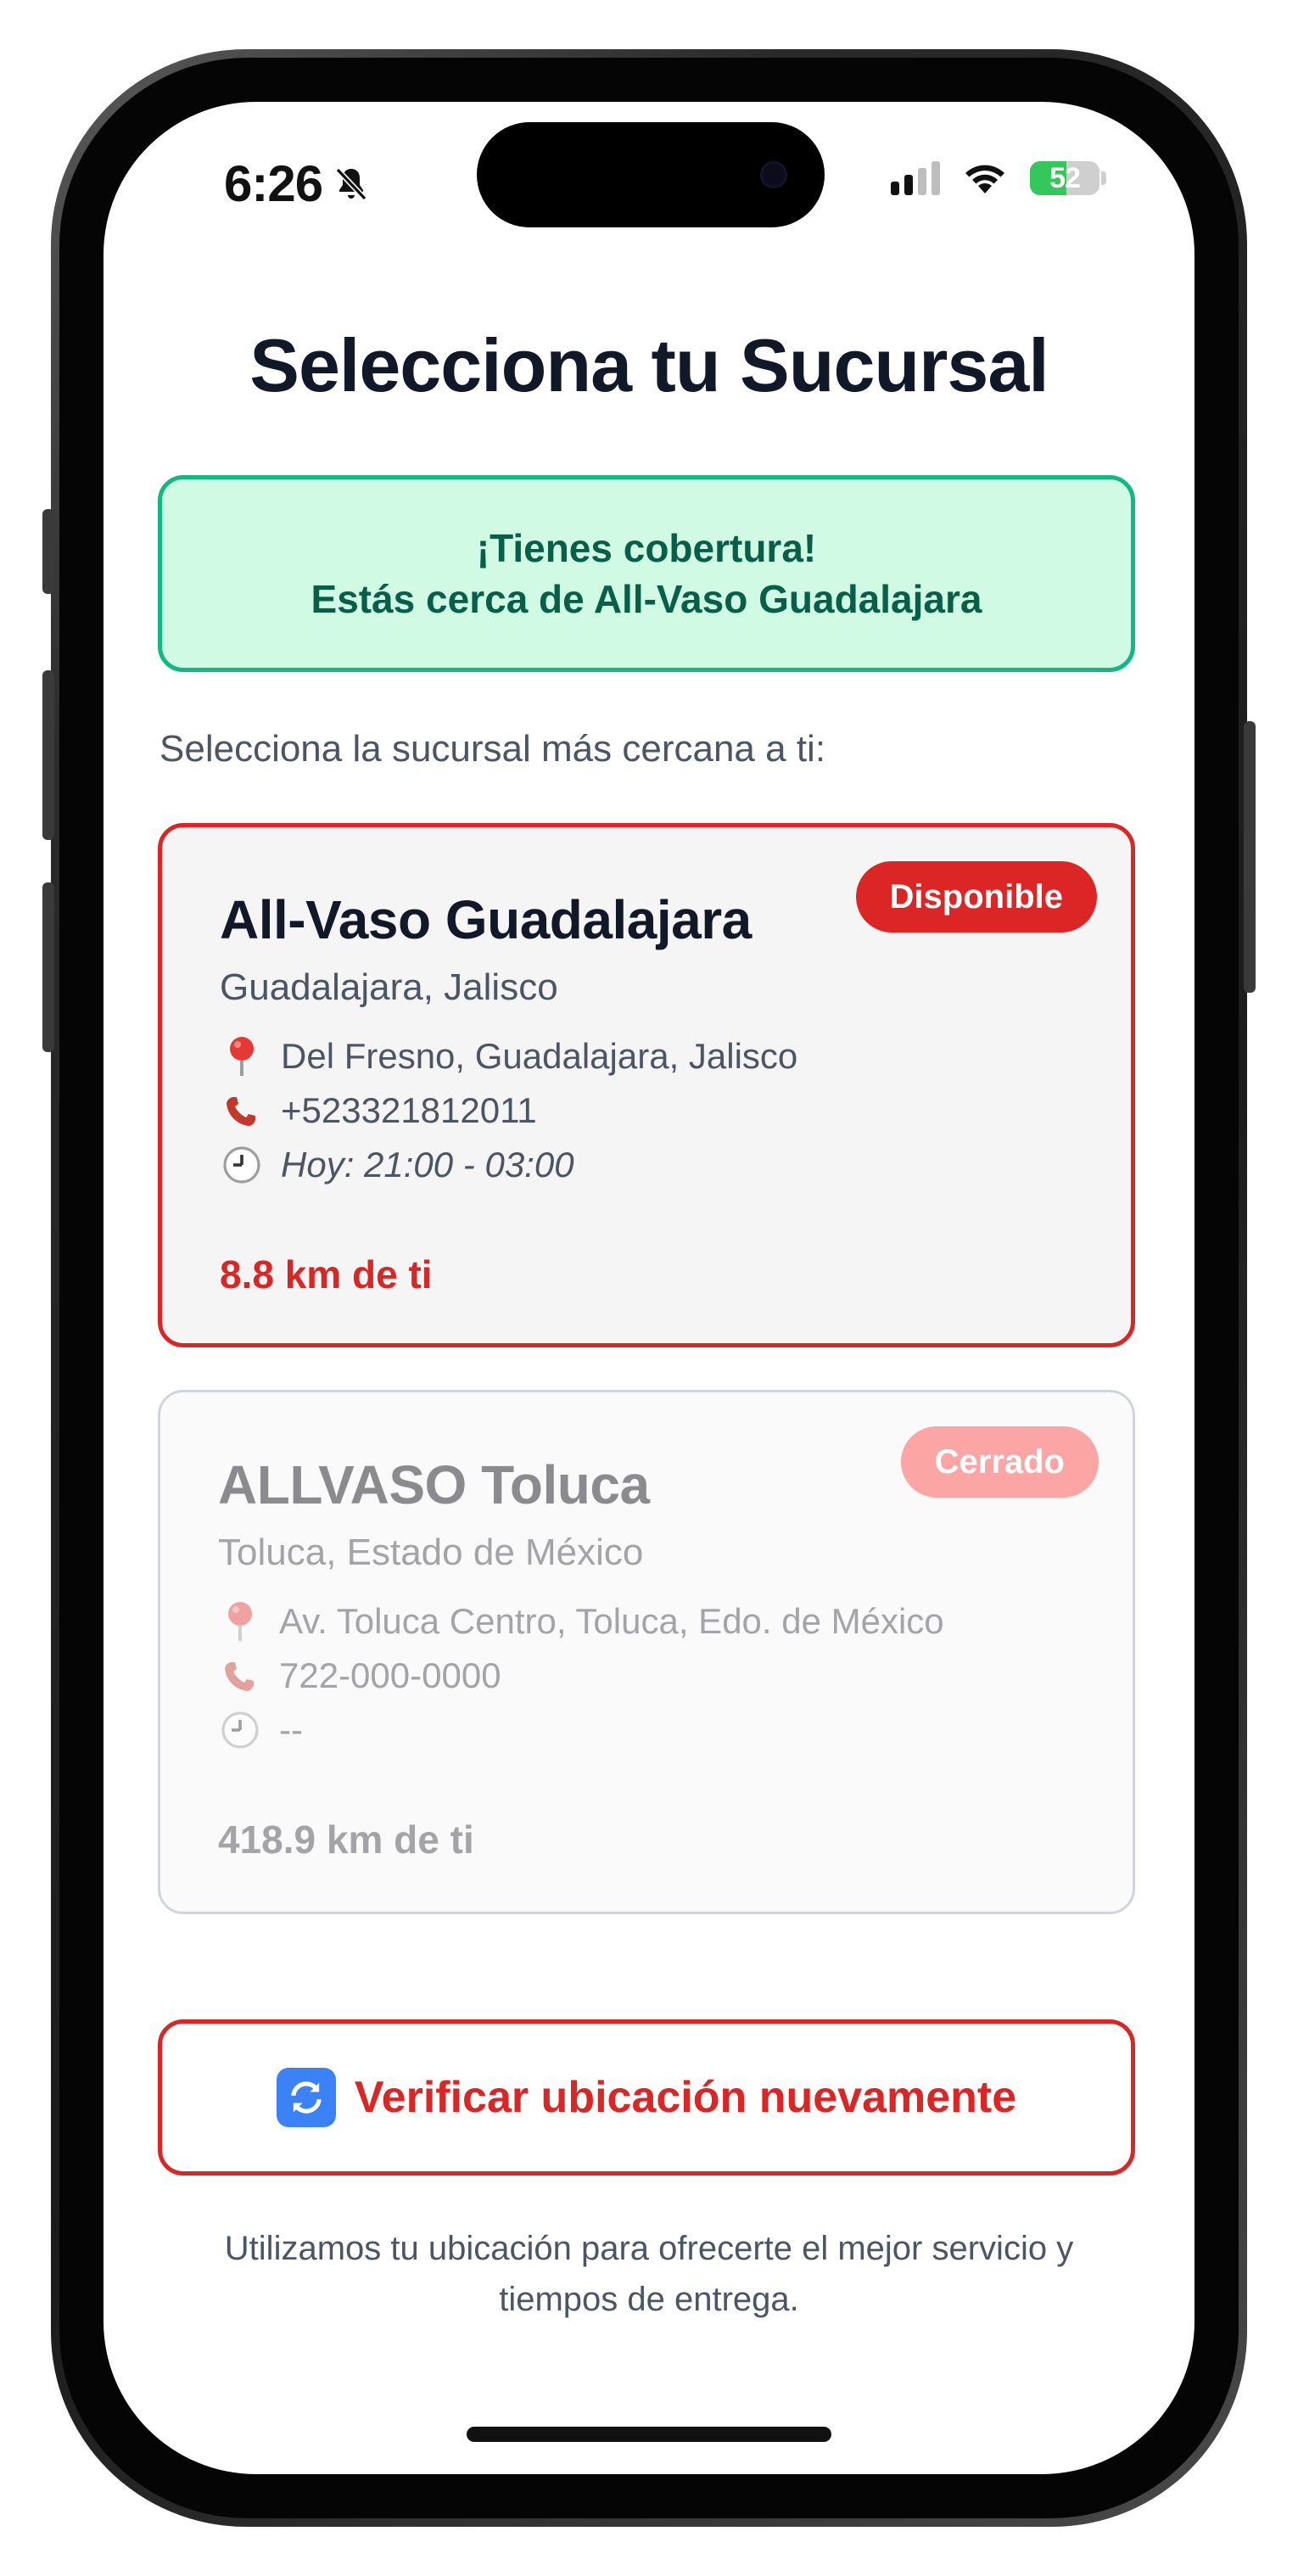 The height and width of the screenshot is (2576, 1298). I want to click on coverage-headline: ¡Tienes cobertura!, so click(646, 548).